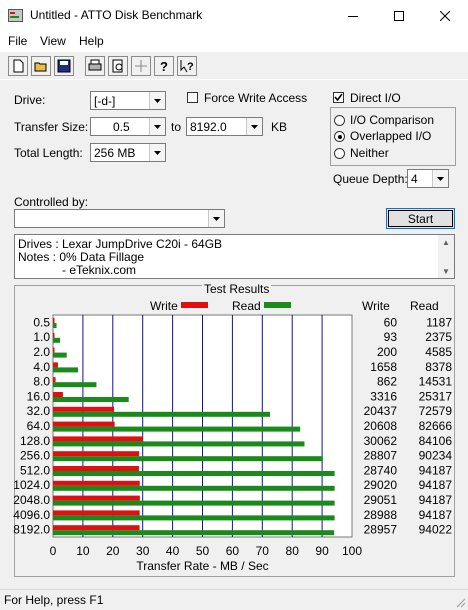  I want to click on neither-radio, so click(339, 153).